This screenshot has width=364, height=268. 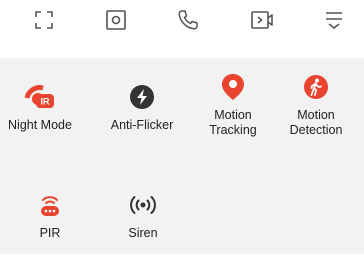 I want to click on fullscreen-button, so click(x=44, y=20).